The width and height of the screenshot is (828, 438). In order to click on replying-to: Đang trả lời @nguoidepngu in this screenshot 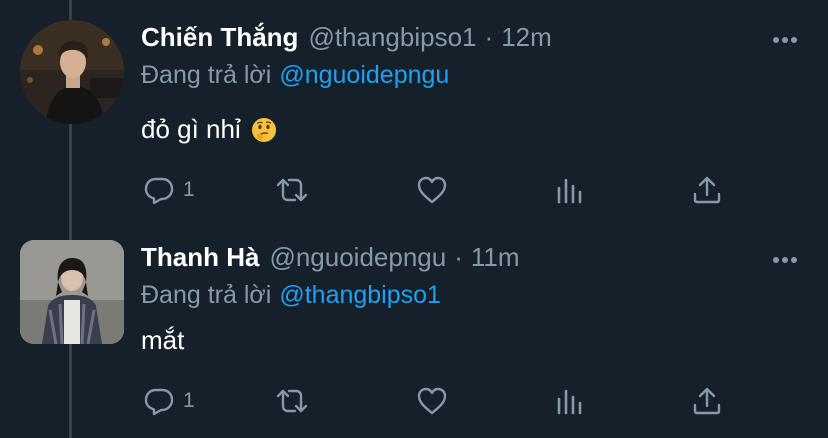, I will do `click(295, 75)`.